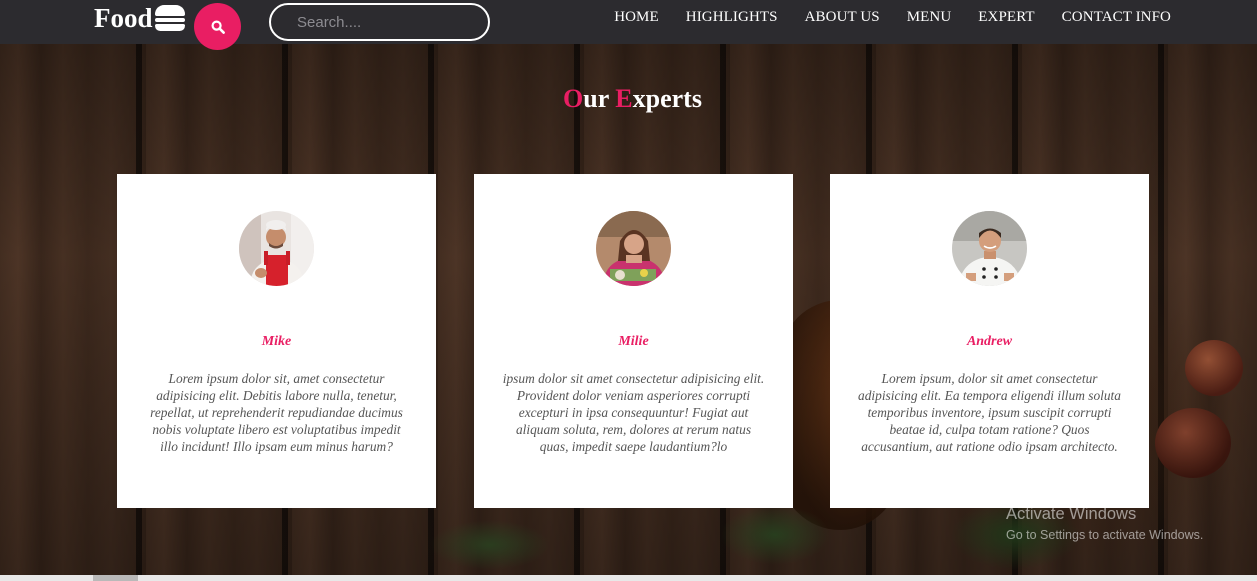  I want to click on logo-text: Food, so click(123, 17).